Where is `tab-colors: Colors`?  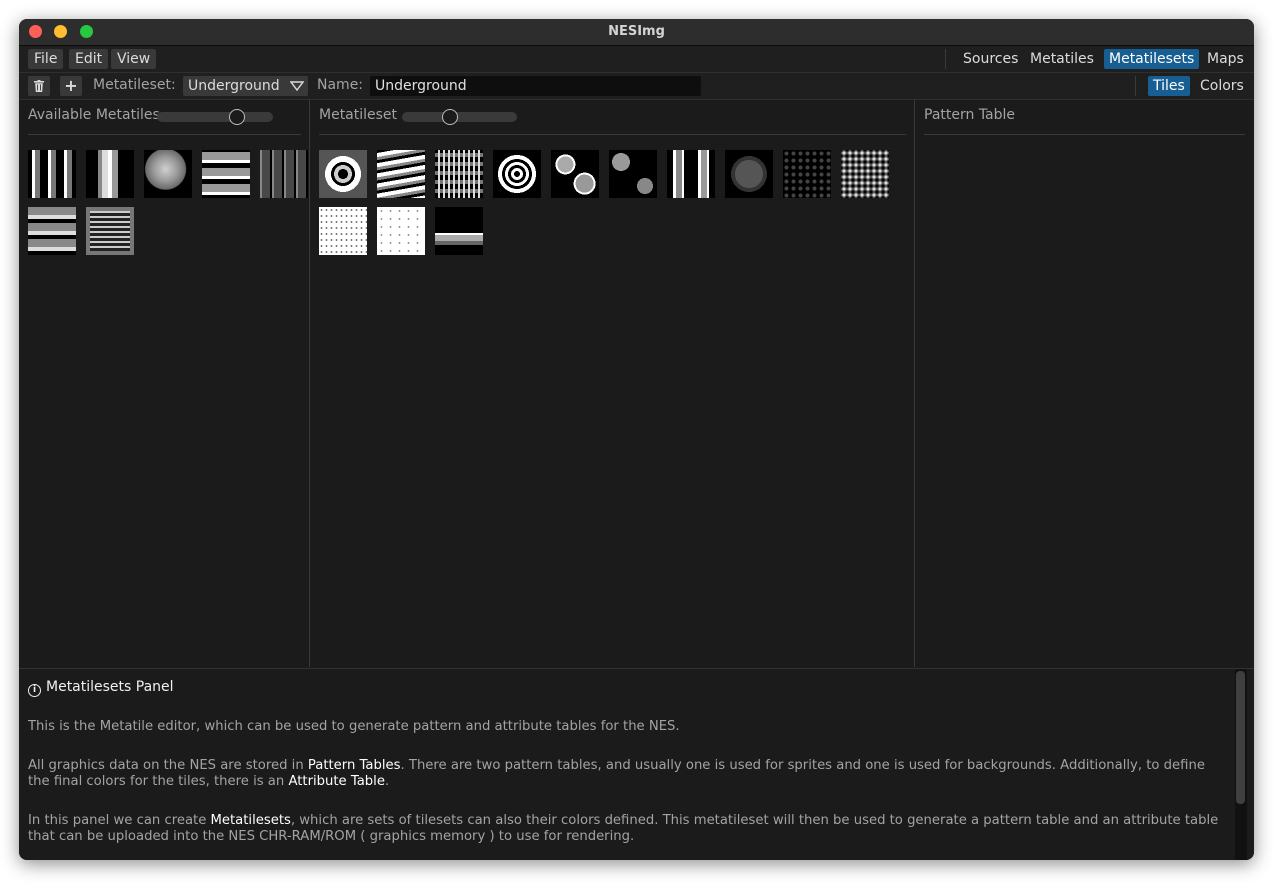 tab-colors: Colors is located at coordinates (1222, 86).